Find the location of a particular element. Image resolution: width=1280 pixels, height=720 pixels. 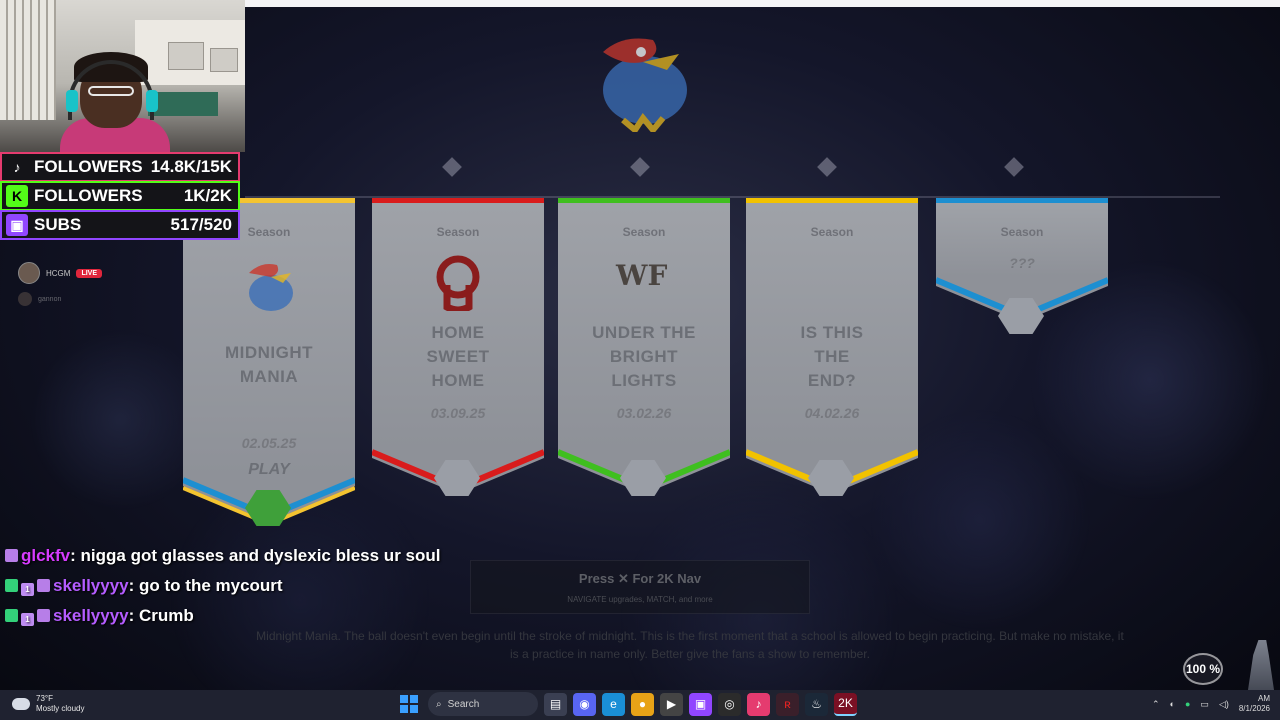

chevron-up-icon: ⌃ is located at coordinates (1156, 704).